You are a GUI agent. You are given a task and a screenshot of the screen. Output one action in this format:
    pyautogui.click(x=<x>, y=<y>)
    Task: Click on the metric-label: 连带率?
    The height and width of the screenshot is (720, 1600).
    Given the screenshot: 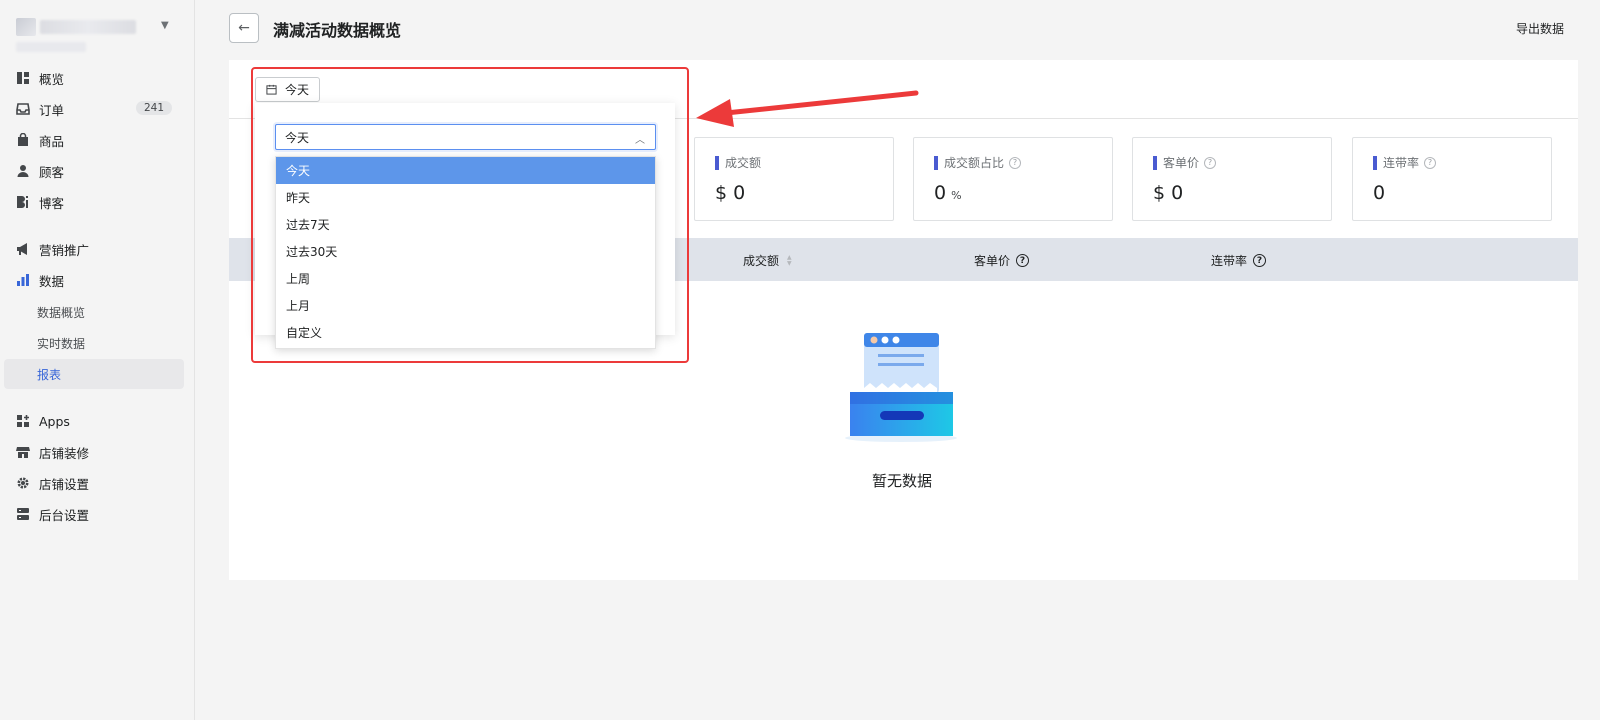 What is the action you would take?
    pyautogui.click(x=1405, y=162)
    